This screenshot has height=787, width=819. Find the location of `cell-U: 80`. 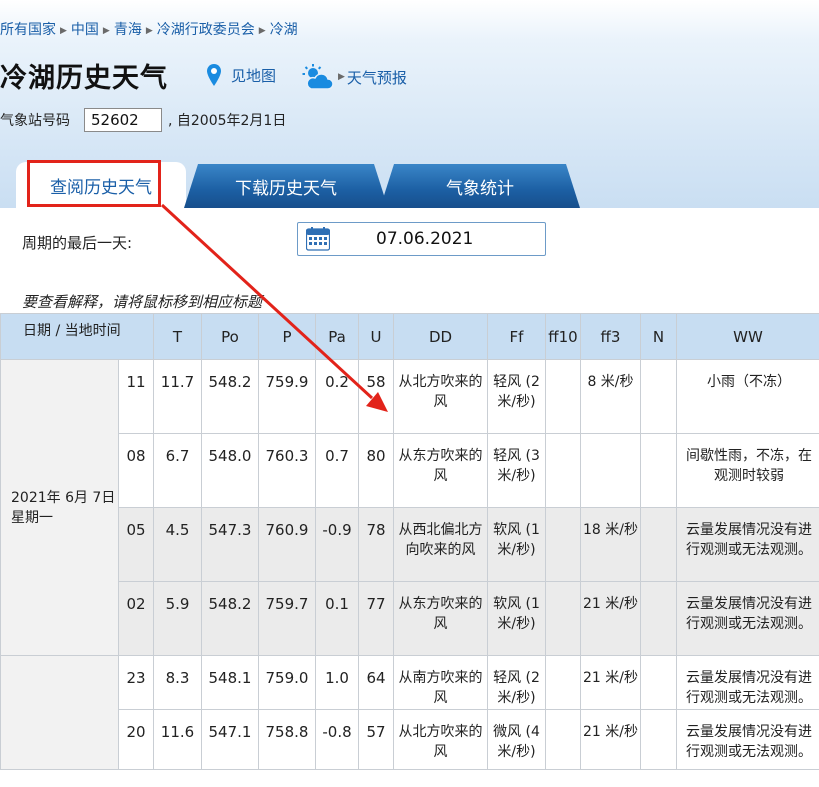

cell-U: 80 is located at coordinates (376, 470).